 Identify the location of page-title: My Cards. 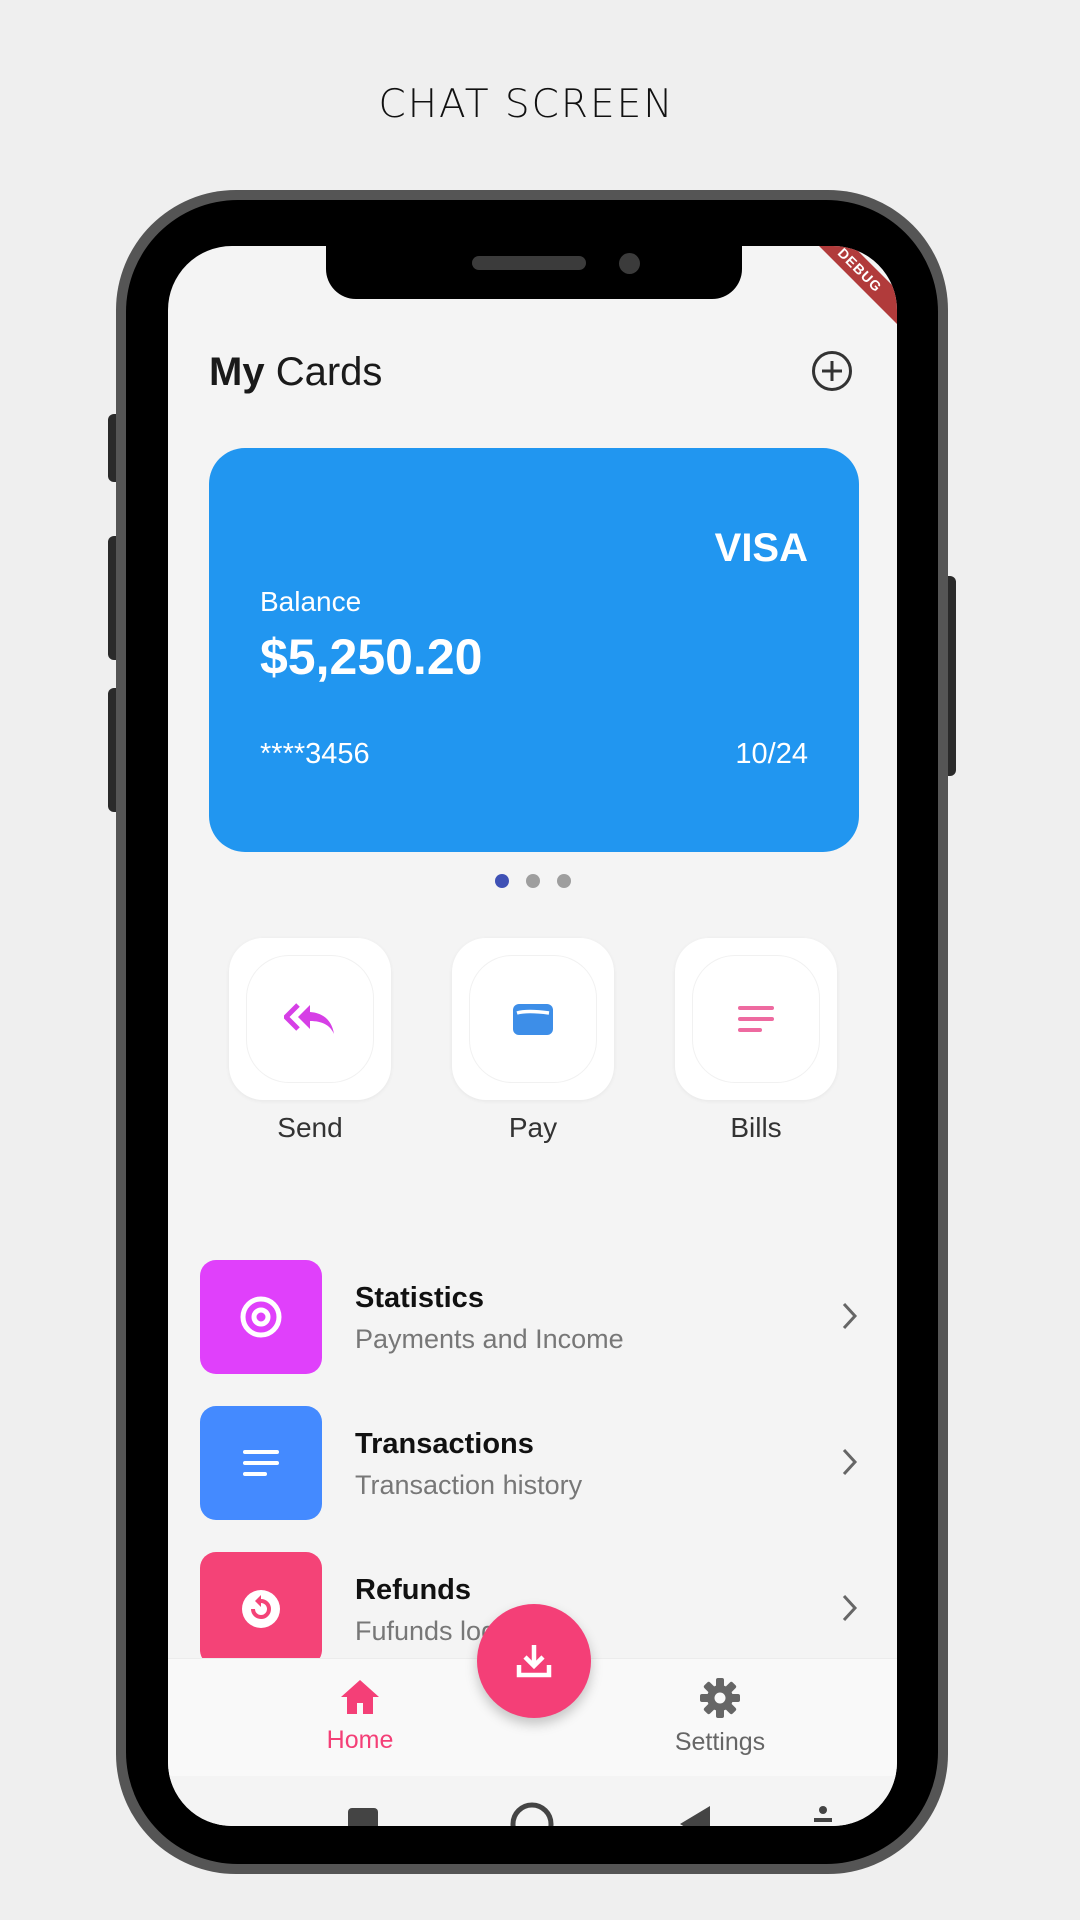
(295, 372).